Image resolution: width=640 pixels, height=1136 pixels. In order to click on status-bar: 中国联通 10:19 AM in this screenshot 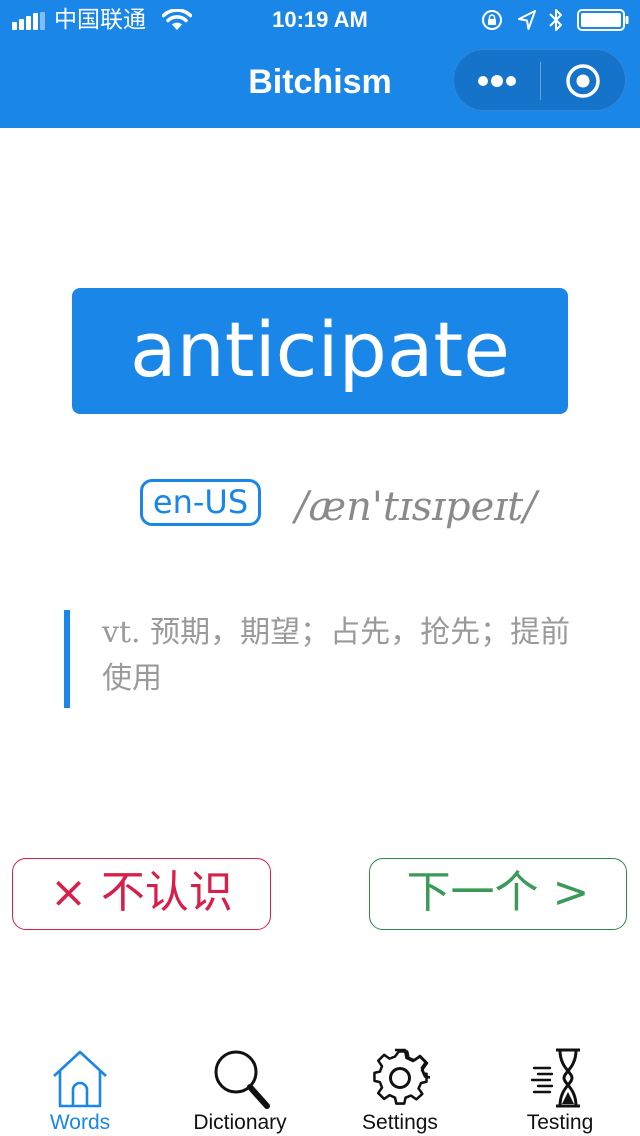, I will do `click(320, 20)`.